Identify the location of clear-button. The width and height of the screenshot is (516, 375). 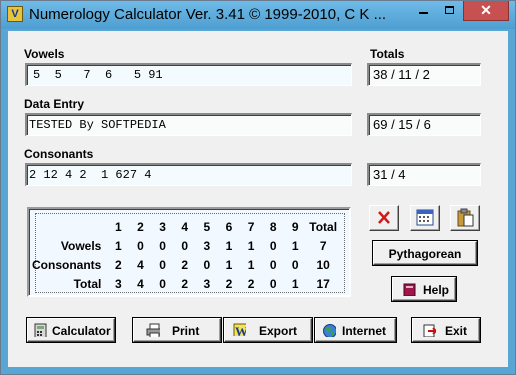
(384, 218).